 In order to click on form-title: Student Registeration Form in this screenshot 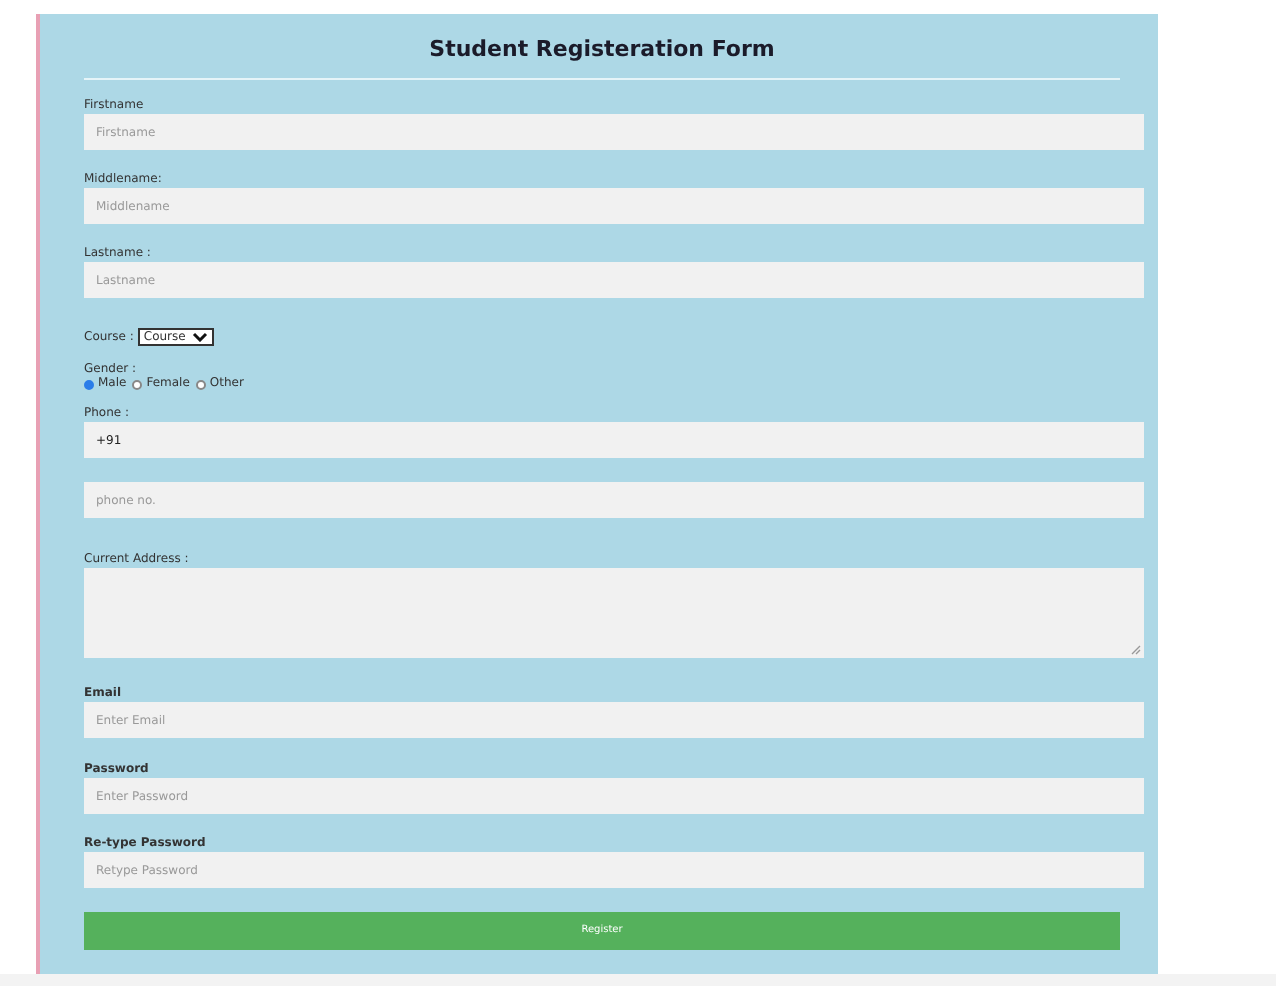, I will do `click(602, 49)`.